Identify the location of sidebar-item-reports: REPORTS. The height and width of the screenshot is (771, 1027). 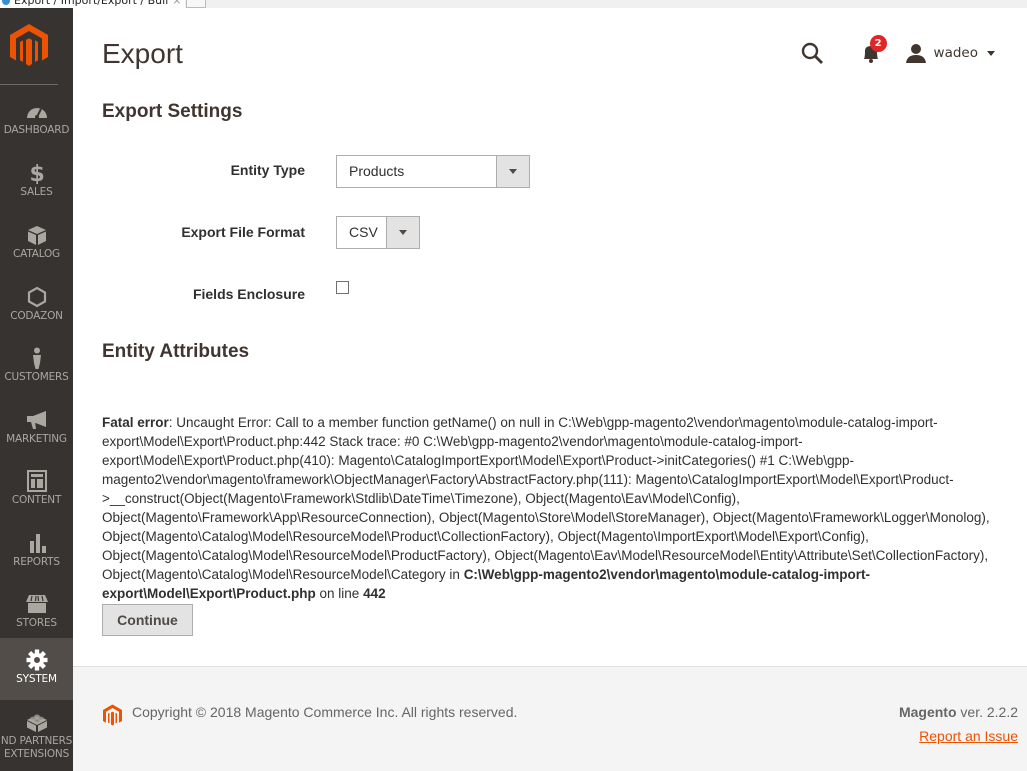
(36, 552).